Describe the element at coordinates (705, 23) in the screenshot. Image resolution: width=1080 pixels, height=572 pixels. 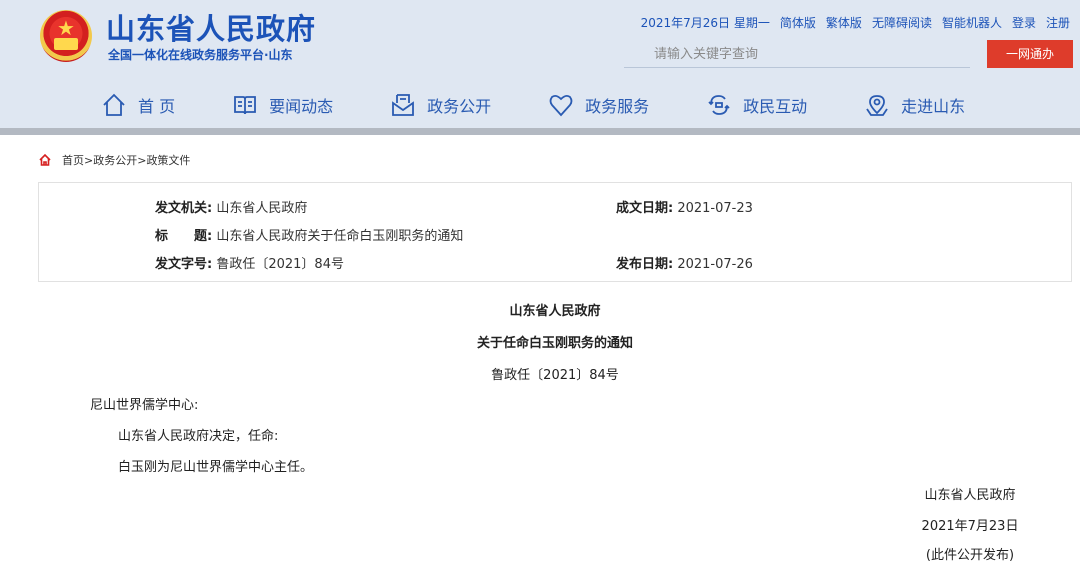
I see `current-date: 2021年7月26日 星期一` at that location.